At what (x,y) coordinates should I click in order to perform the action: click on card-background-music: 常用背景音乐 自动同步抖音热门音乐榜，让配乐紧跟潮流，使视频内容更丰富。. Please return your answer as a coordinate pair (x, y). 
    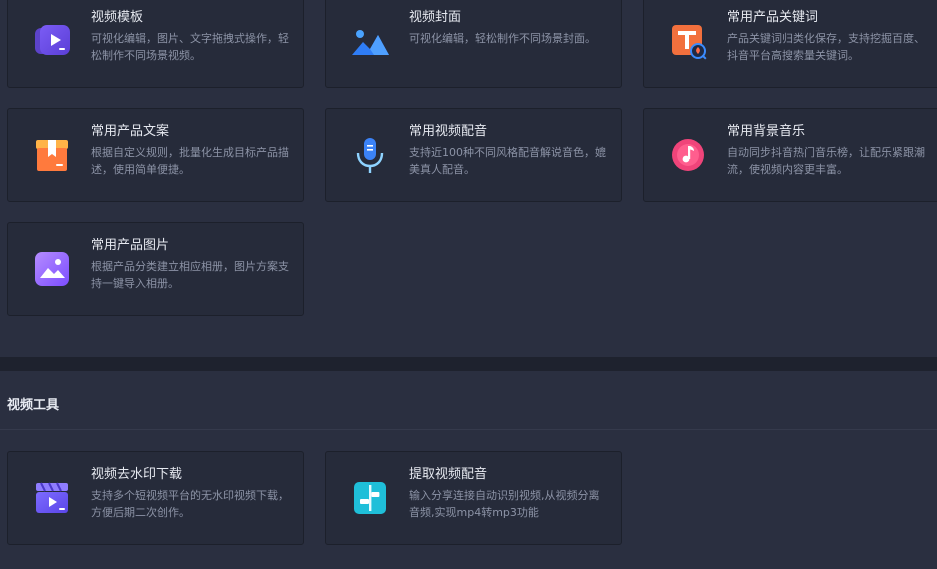
    Looking at the image, I should click on (790, 155).